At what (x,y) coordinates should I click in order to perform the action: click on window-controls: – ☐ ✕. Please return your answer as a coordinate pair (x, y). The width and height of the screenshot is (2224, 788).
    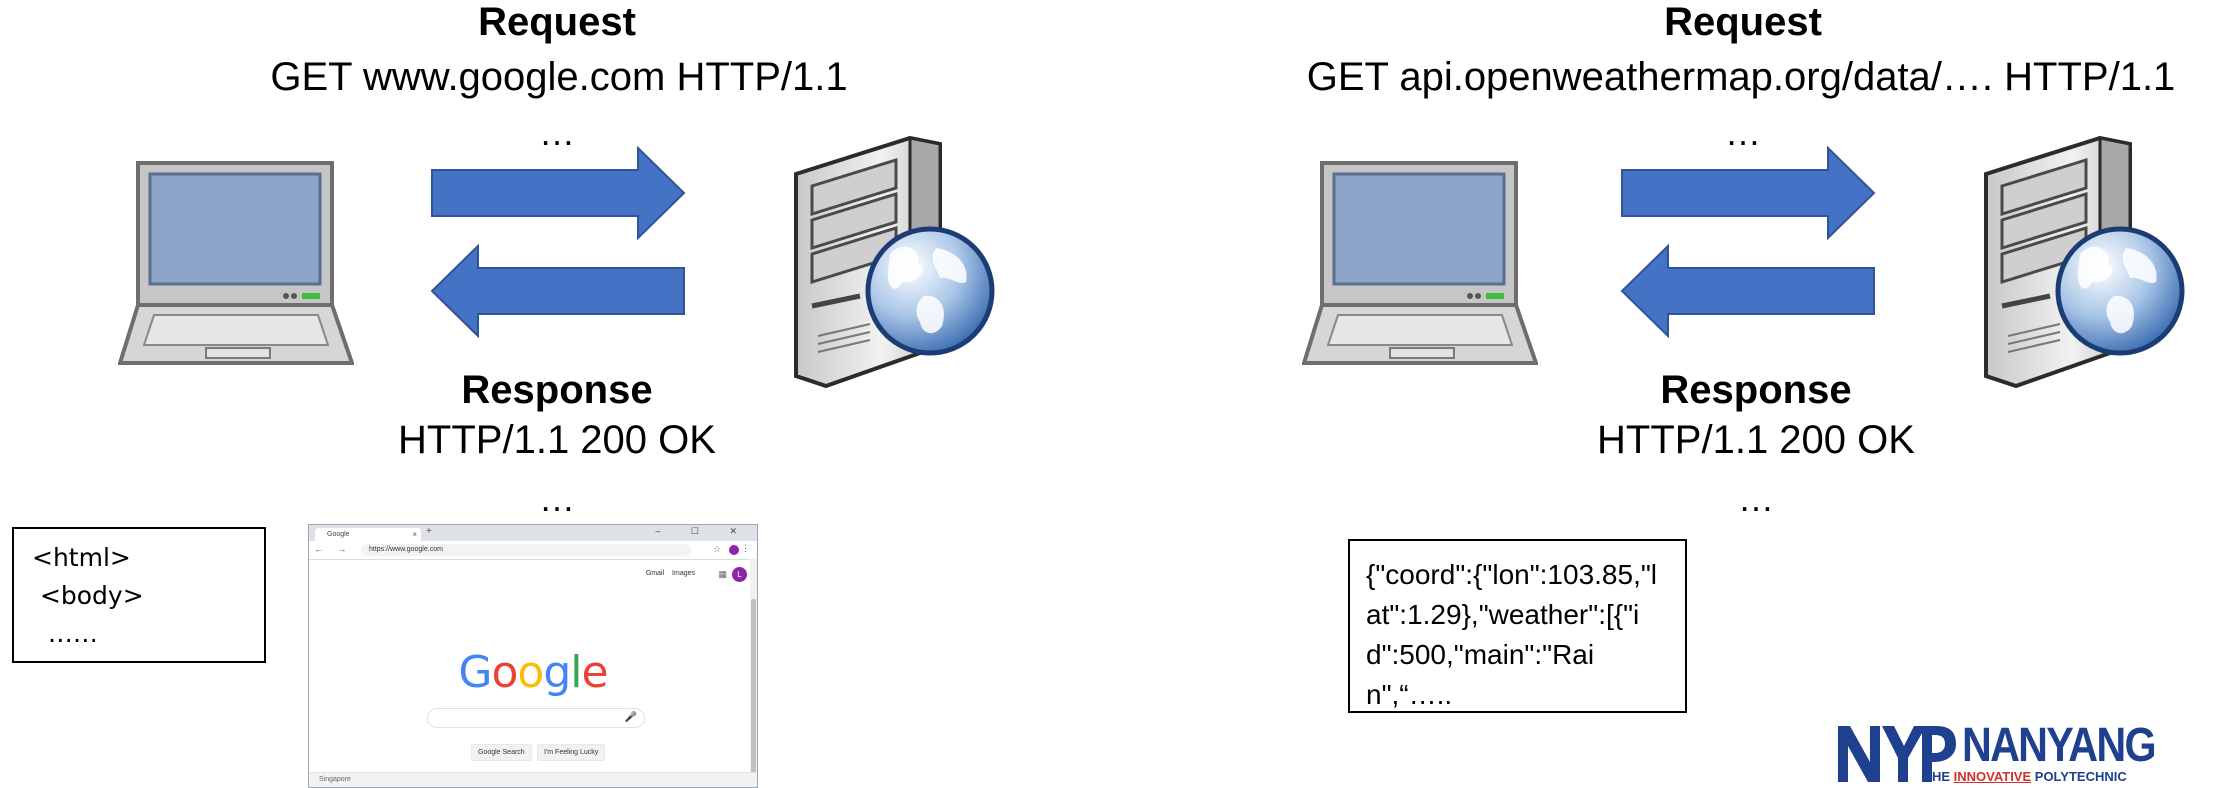
    Looking at the image, I should click on (703, 531).